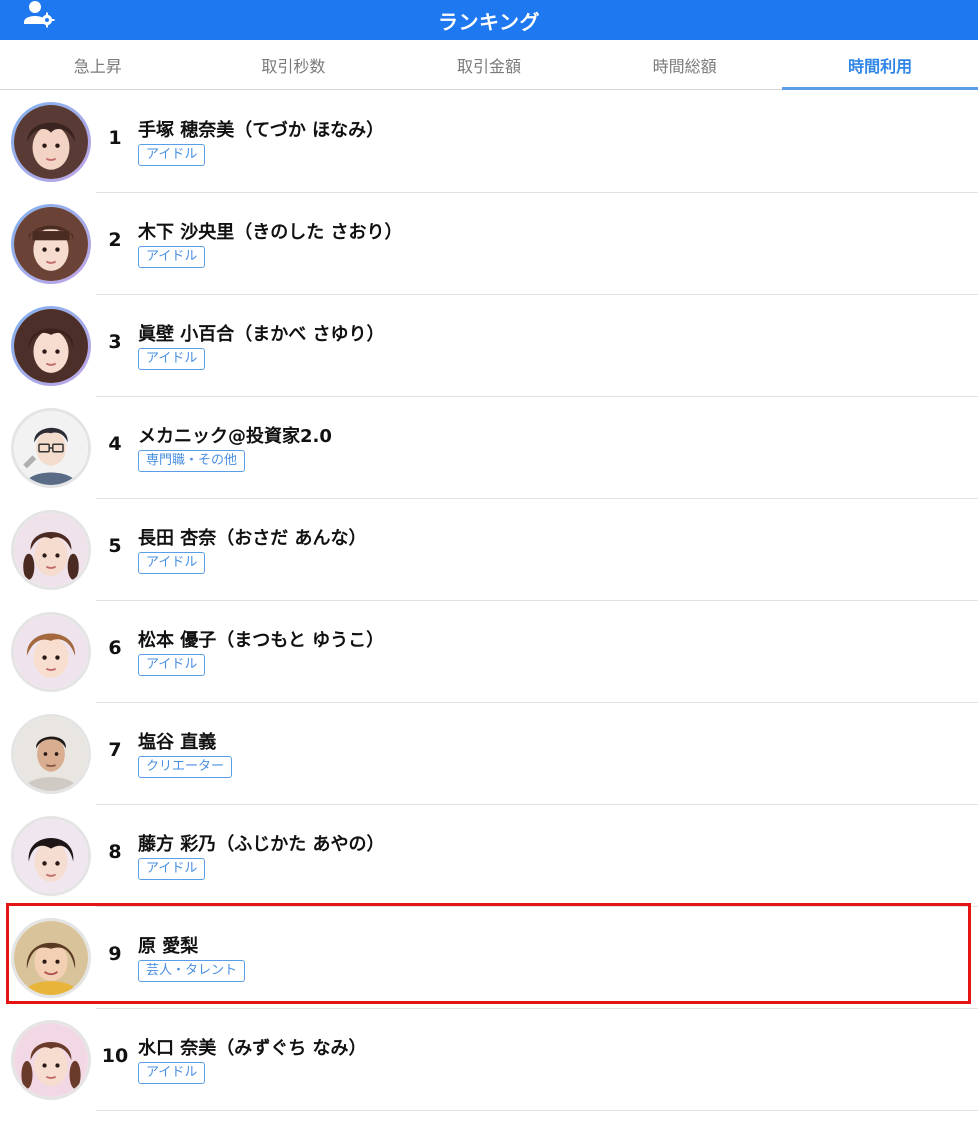  Describe the element at coordinates (261, 844) in the screenshot. I see `user-name: 藤方 彩乃（ふじかた あやの）` at that location.